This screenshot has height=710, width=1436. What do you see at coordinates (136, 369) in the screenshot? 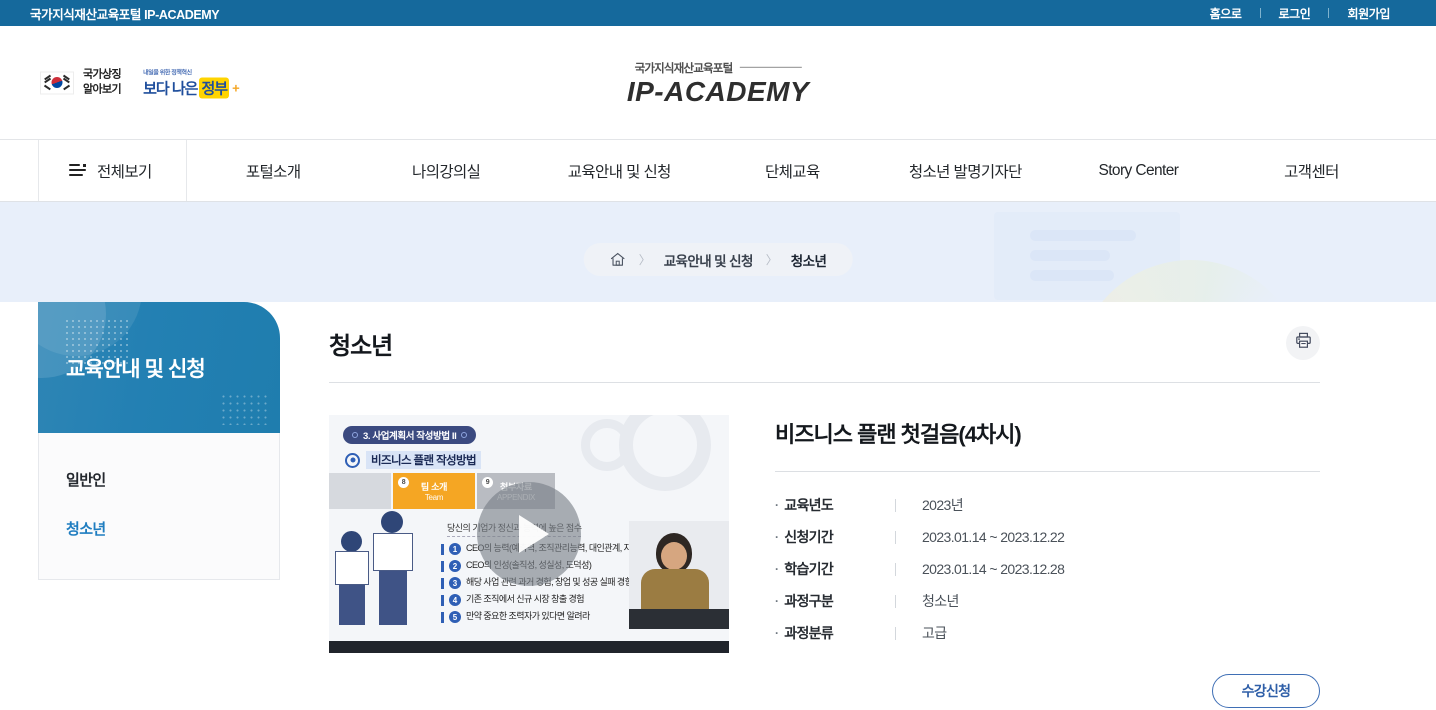
I see `sidebar-heading: 교육안내 및 신청` at bounding box center [136, 369].